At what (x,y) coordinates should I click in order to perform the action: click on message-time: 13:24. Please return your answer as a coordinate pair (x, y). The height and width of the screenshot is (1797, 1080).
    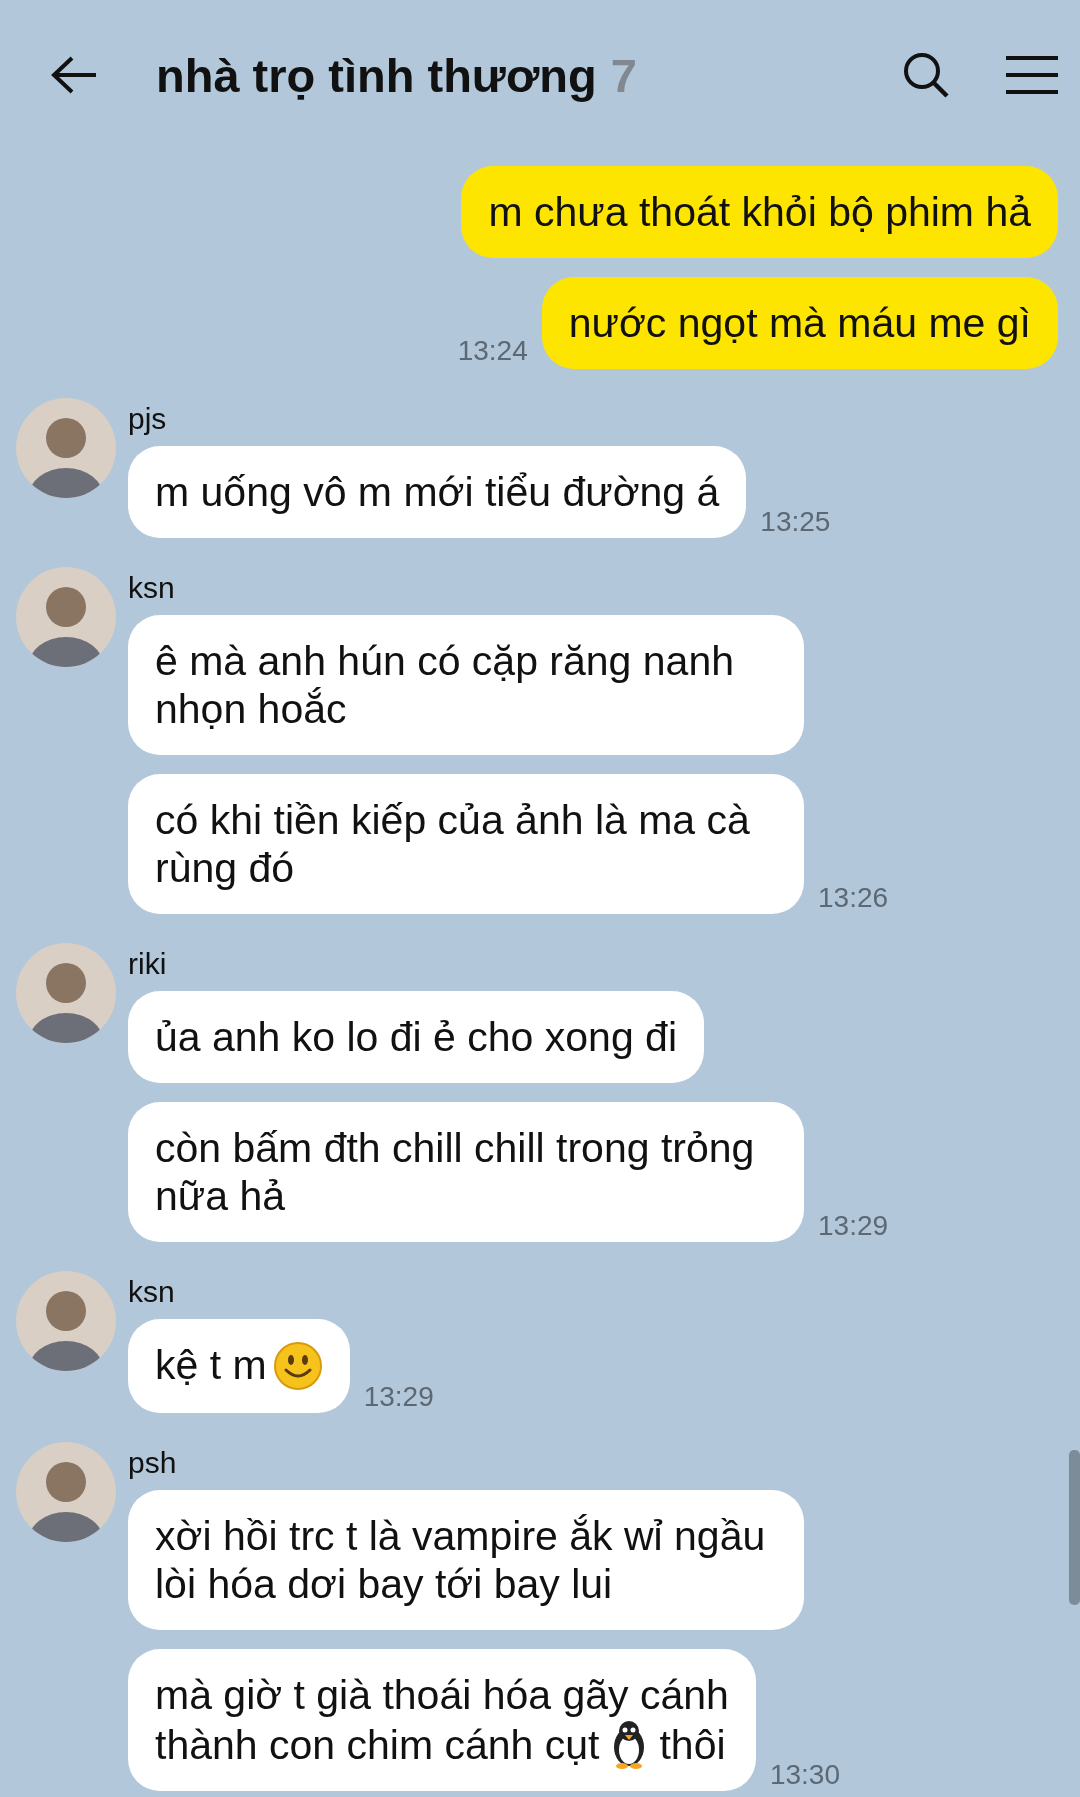
    Looking at the image, I should click on (492, 351).